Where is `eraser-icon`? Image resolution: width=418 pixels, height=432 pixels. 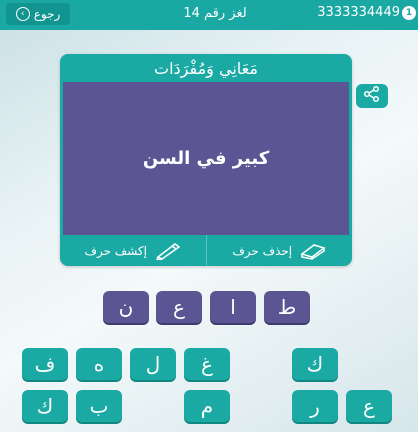
eraser-icon is located at coordinates (313, 251).